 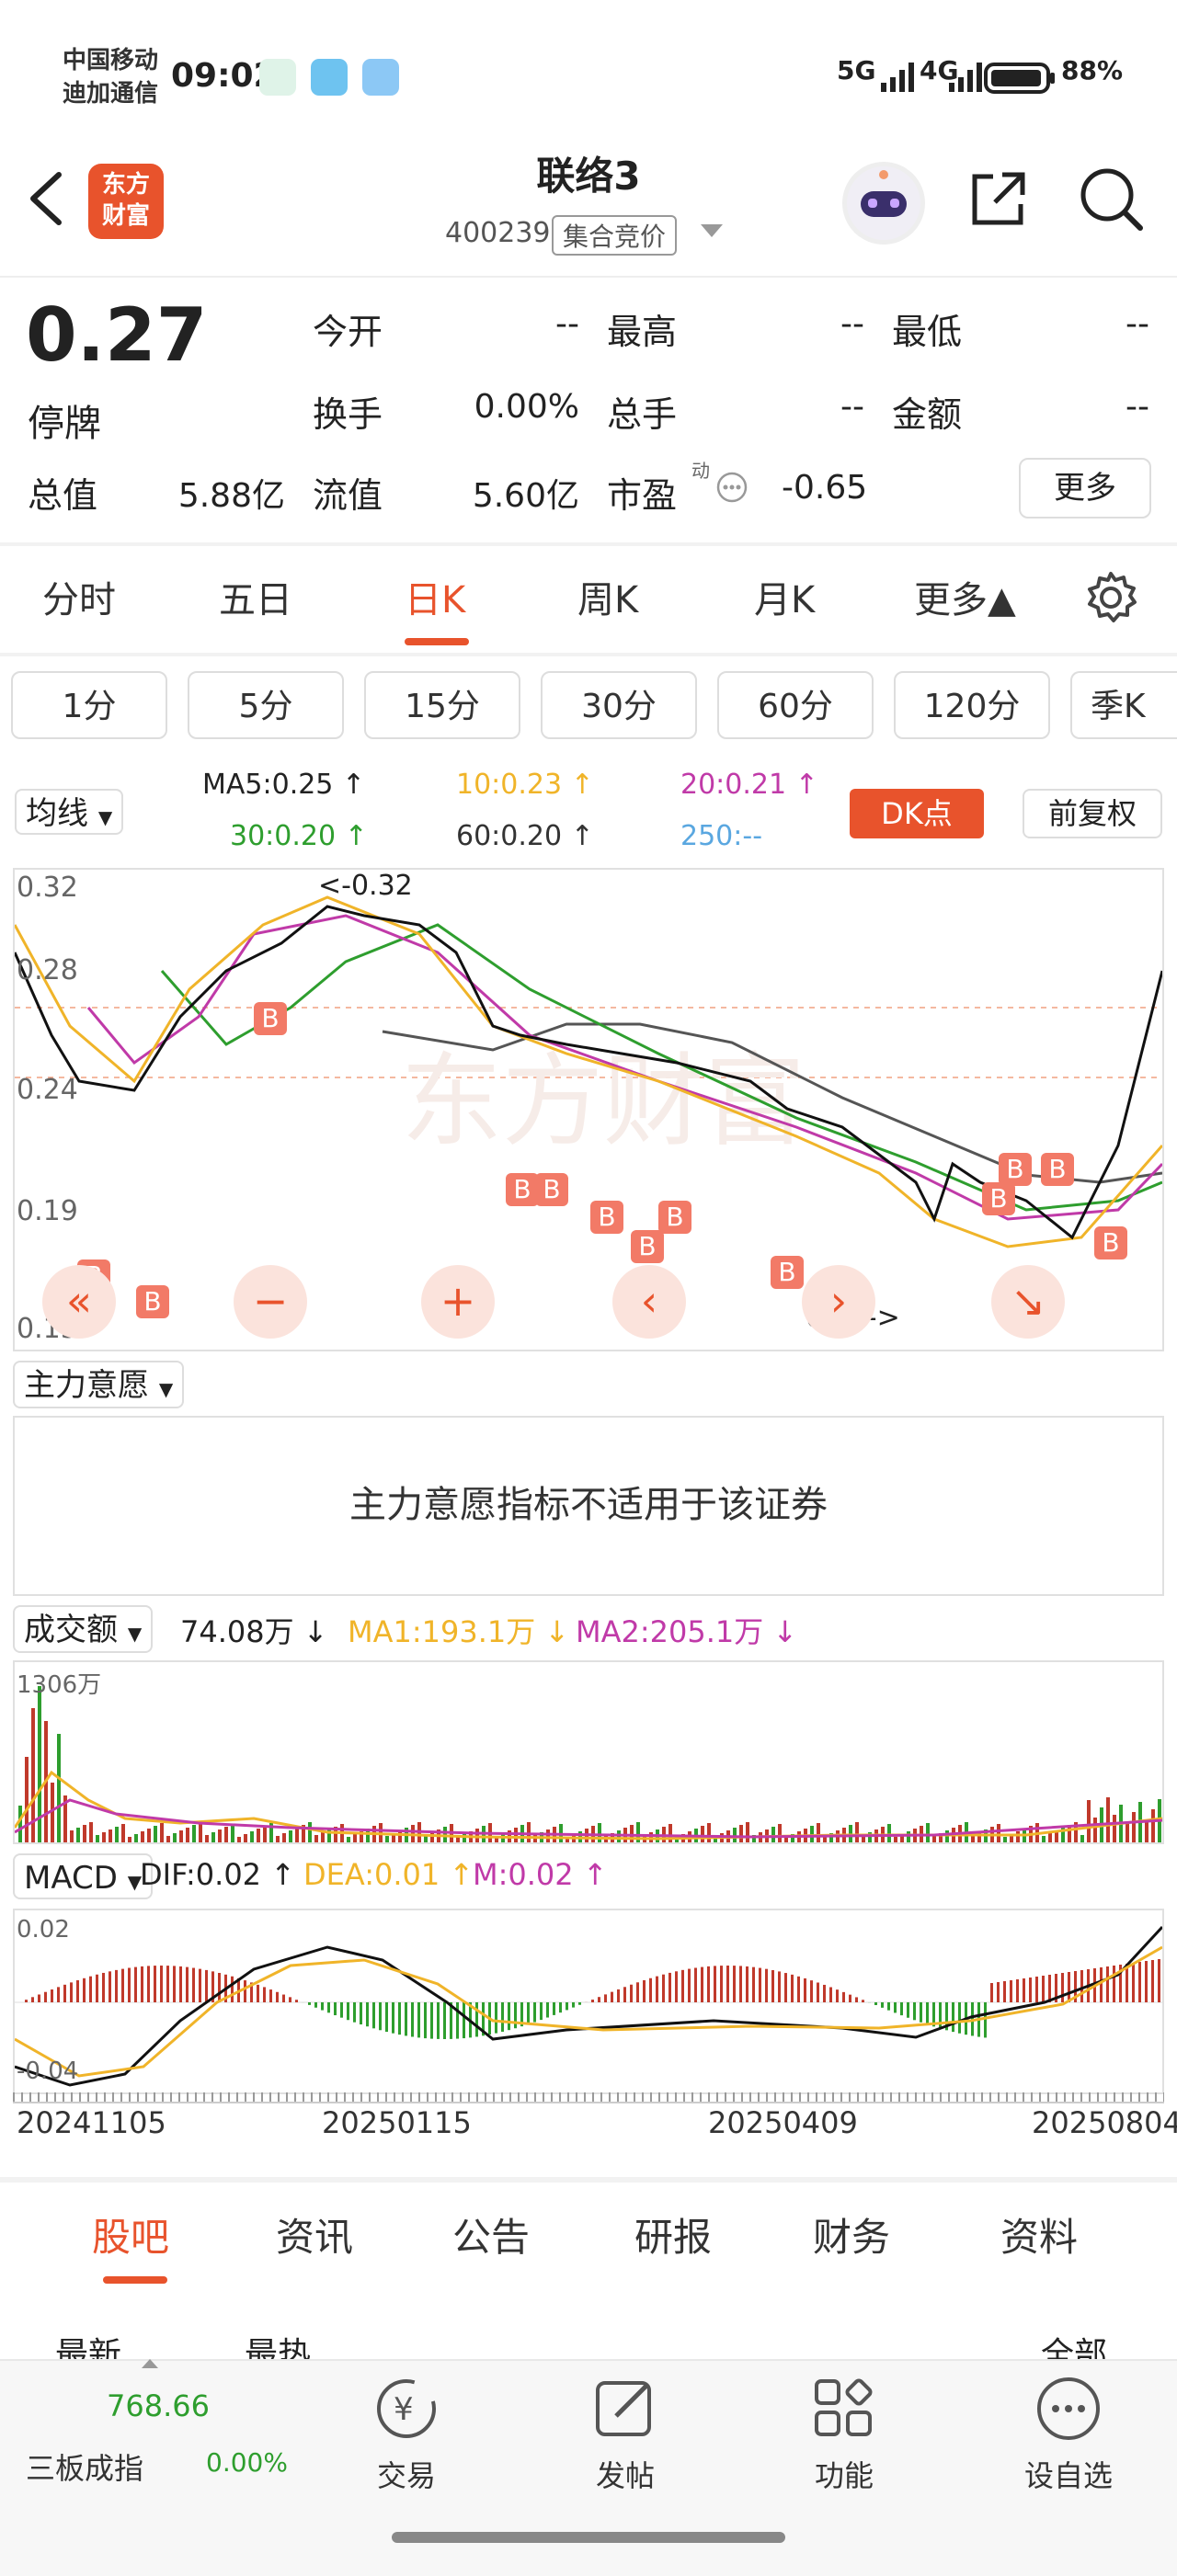 What do you see at coordinates (407, 2474) in the screenshot?
I see `nav-trade: 交易` at bounding box center [407, 2474].